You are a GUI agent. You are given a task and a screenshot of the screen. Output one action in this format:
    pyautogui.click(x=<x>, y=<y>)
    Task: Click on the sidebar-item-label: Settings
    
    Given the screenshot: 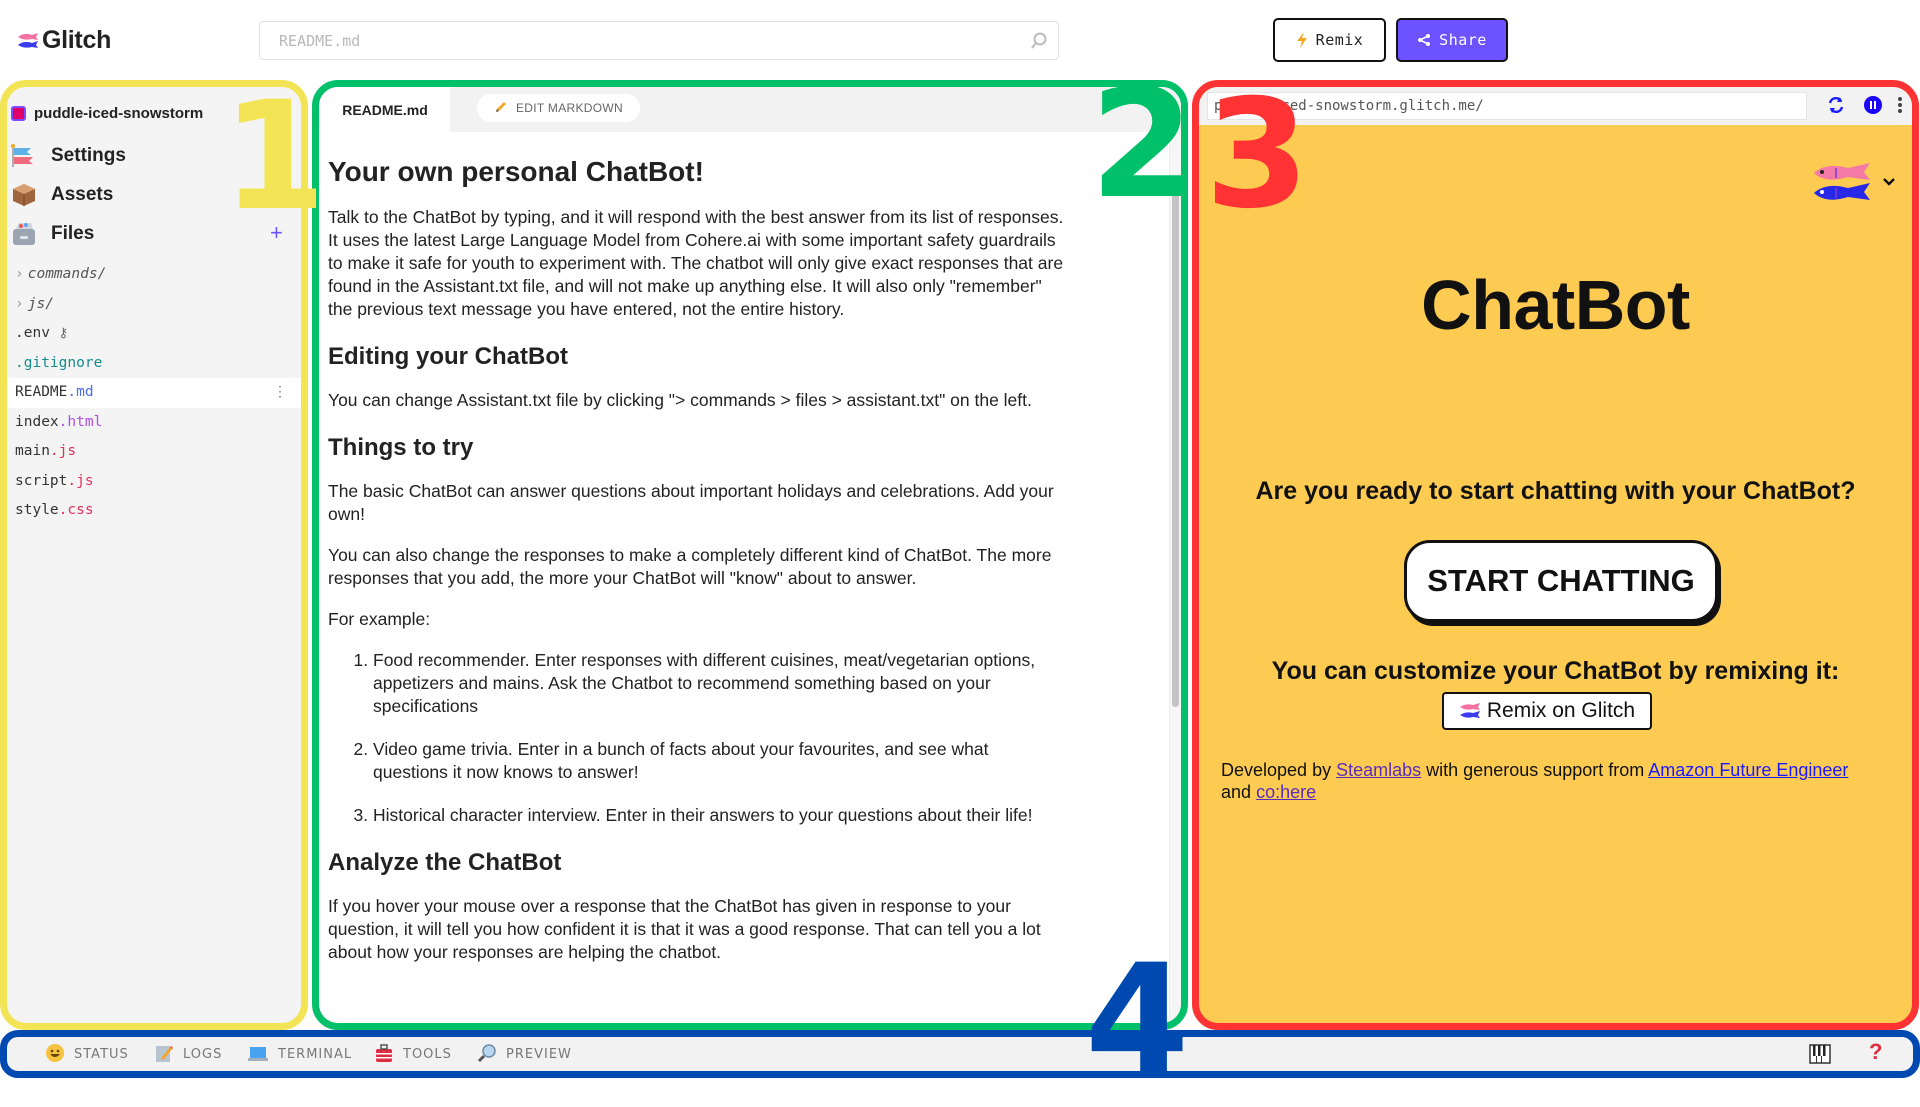 What is the action you would take?
    pyautogui.click(x=88, y=155)
    